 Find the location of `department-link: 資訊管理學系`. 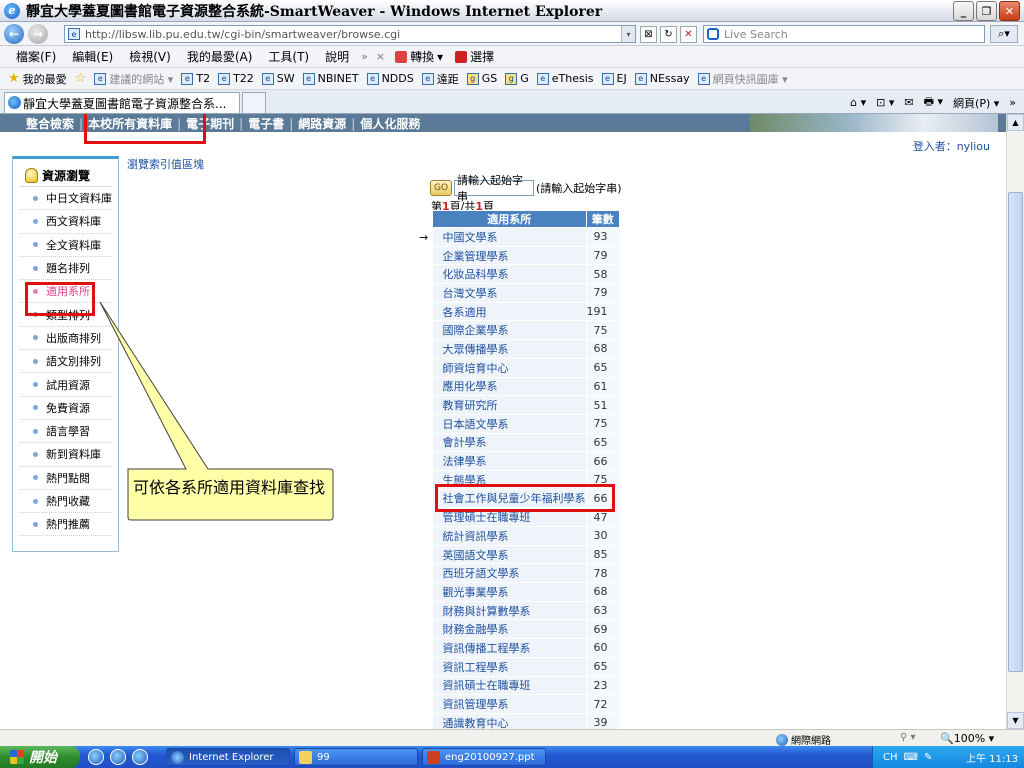

department-link: 資訊管理學系 is located at coordinates (509, 704).